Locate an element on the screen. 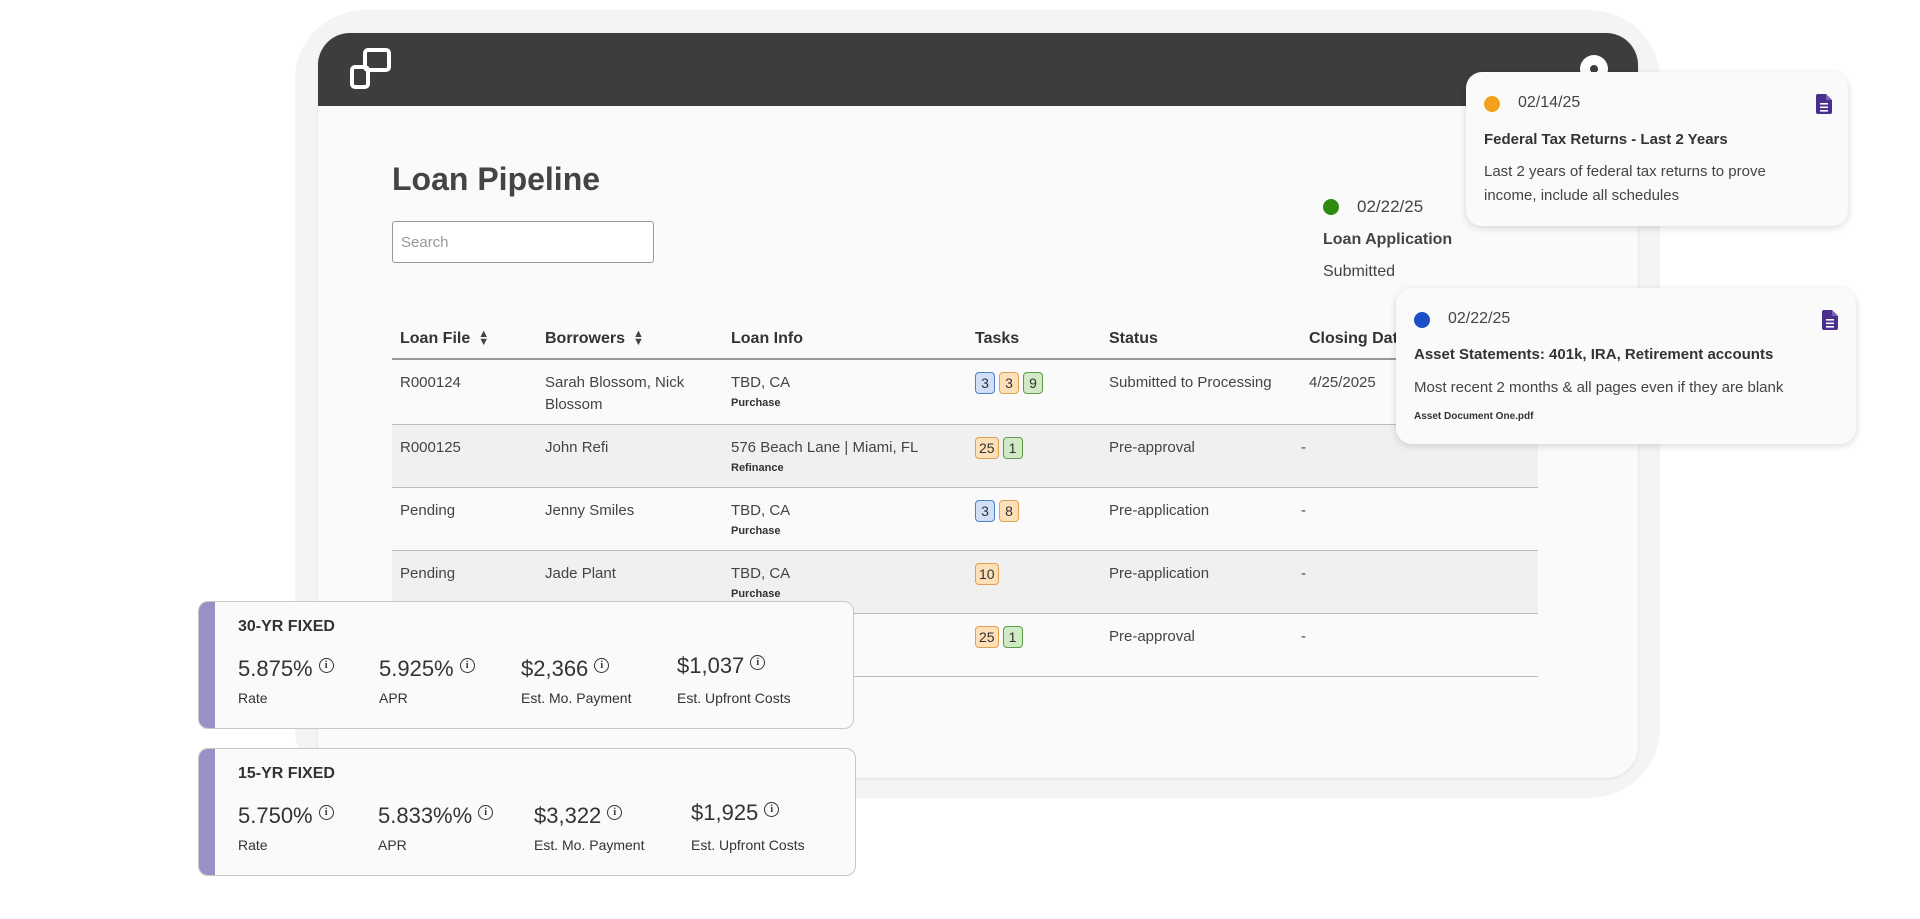  rate-term: 30-YR FIXED is located at coordinates (286, 626).